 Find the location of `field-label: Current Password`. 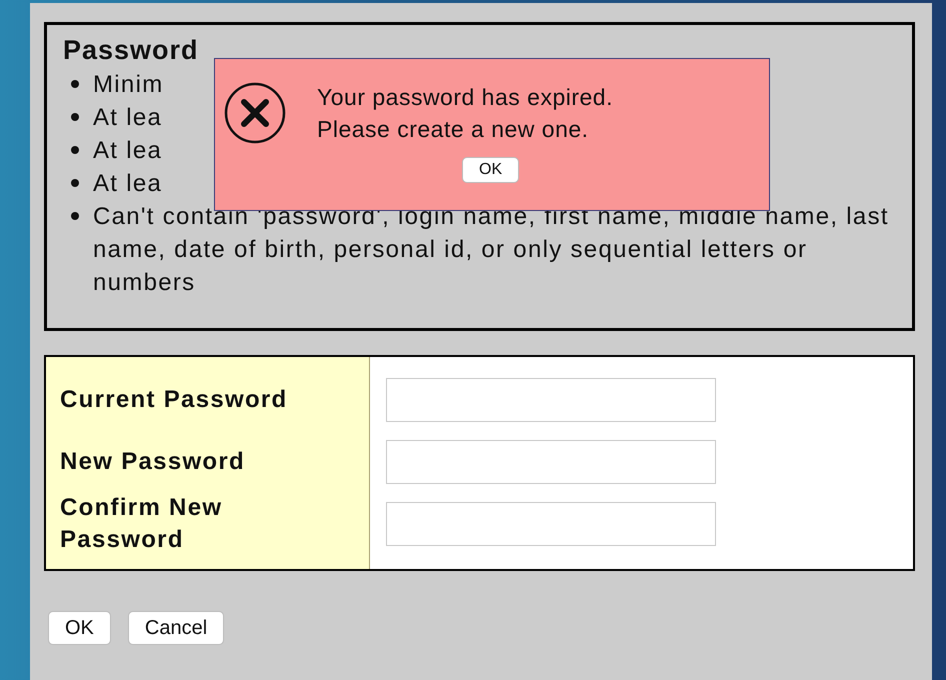

field-label: Current Password is located at coordinates (174, 400).